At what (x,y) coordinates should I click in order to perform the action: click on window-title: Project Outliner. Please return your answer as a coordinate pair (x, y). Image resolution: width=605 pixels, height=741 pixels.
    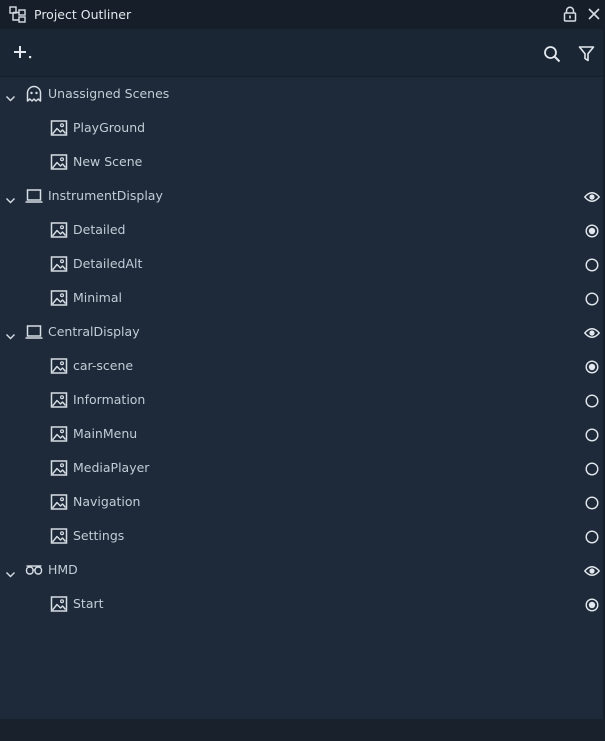
    Looking at the image, I should click on (83, 14).